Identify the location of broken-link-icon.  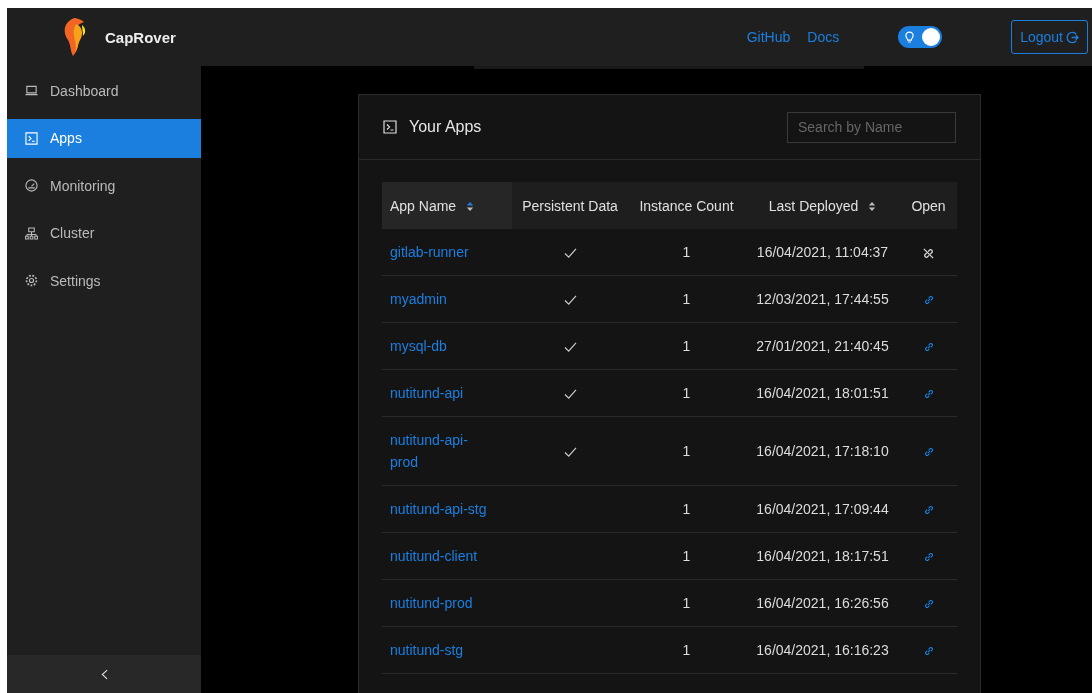
(928, 253).